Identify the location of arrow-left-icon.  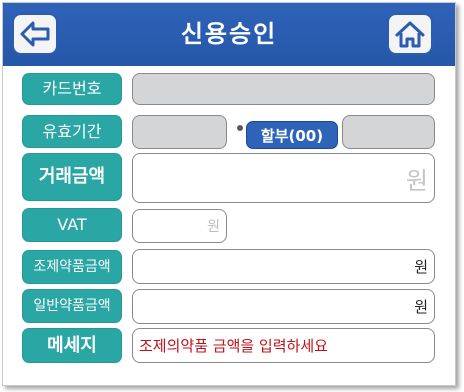
(35, 34).